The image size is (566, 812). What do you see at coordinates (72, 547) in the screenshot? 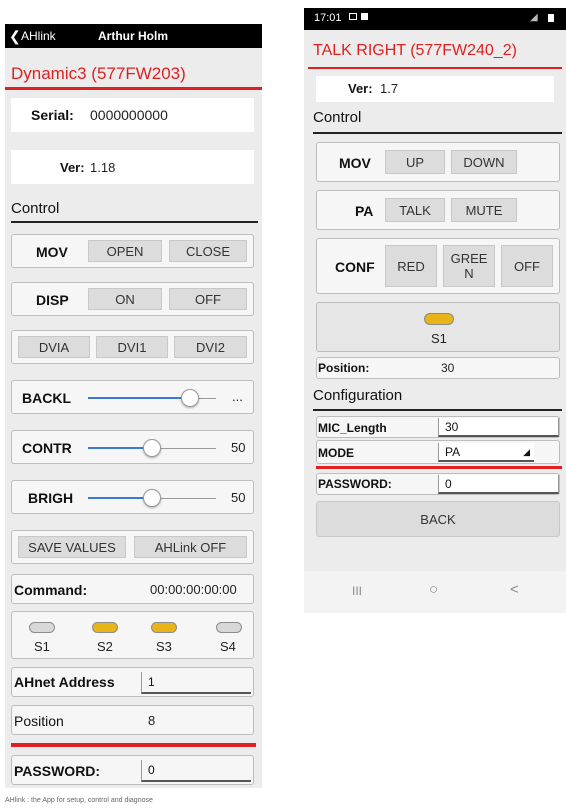
I see `save-values-button: SAVE VALUES` at bounding box center [72, 547].